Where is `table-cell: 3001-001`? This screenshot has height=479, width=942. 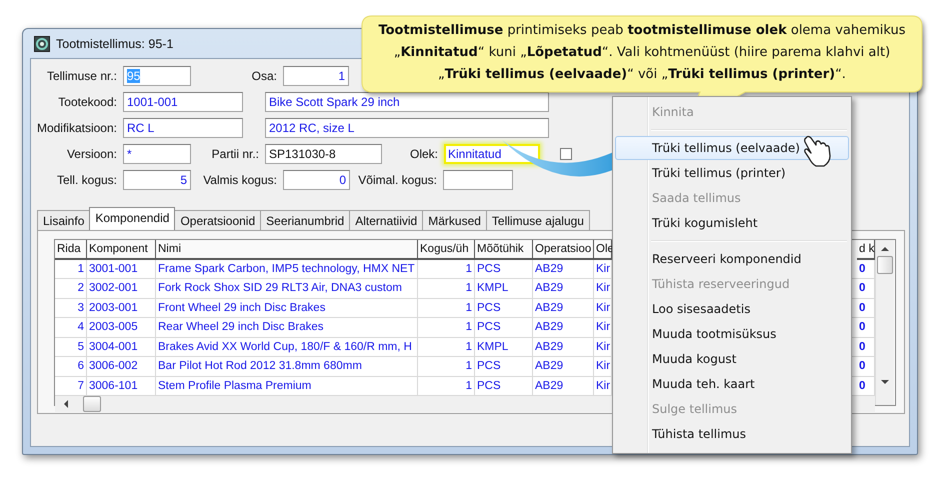 table-cell: 3001-001 is located at coordinates (121, 269).